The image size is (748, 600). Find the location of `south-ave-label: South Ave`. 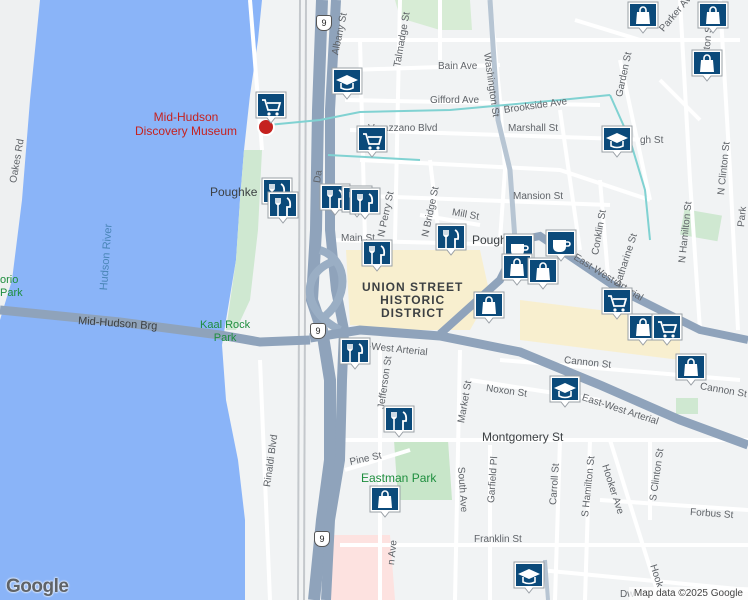

south-ave-label: South Ave is located at coordinates (462, 489).